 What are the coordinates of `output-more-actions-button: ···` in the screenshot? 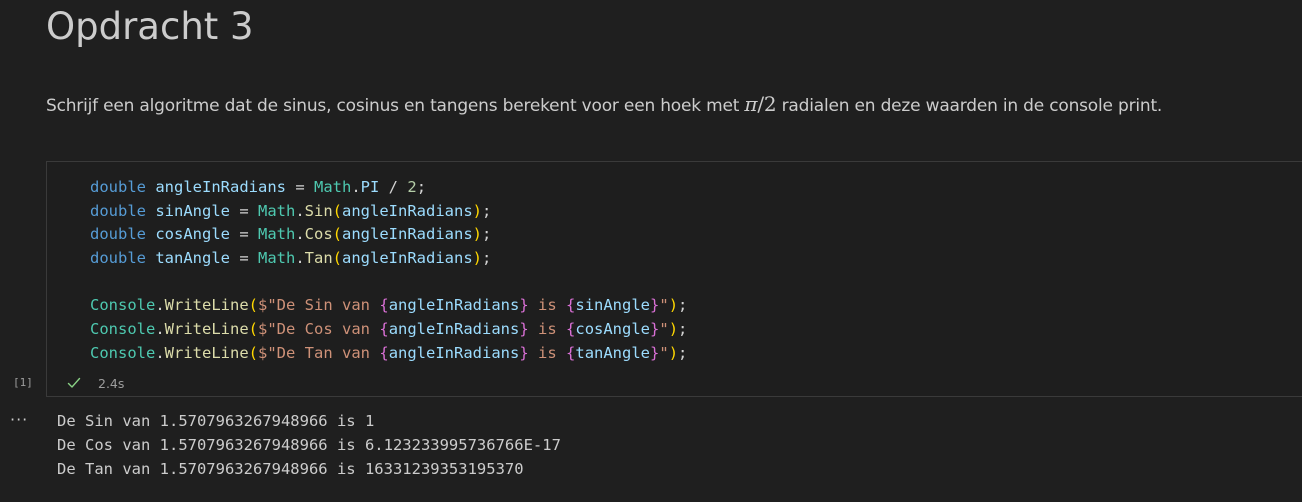 It's located at (19, 419).